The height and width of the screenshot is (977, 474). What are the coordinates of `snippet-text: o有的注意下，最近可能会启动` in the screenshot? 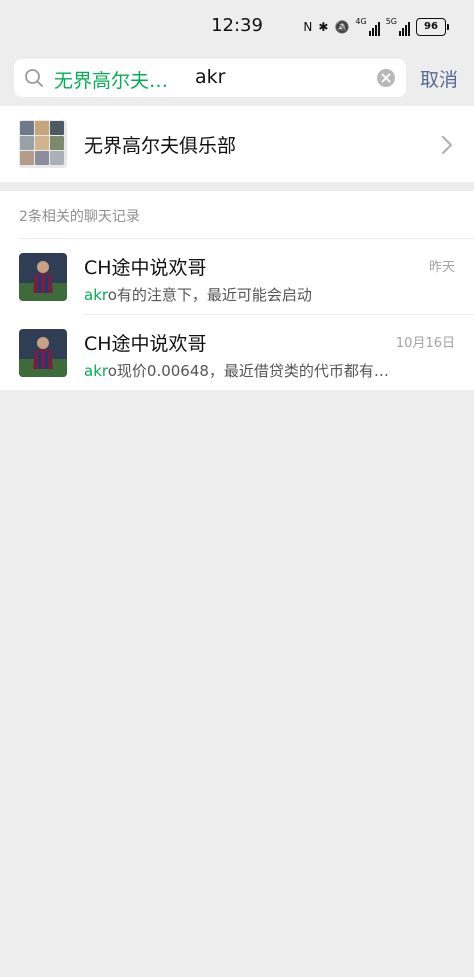 It's located at (209, 295).